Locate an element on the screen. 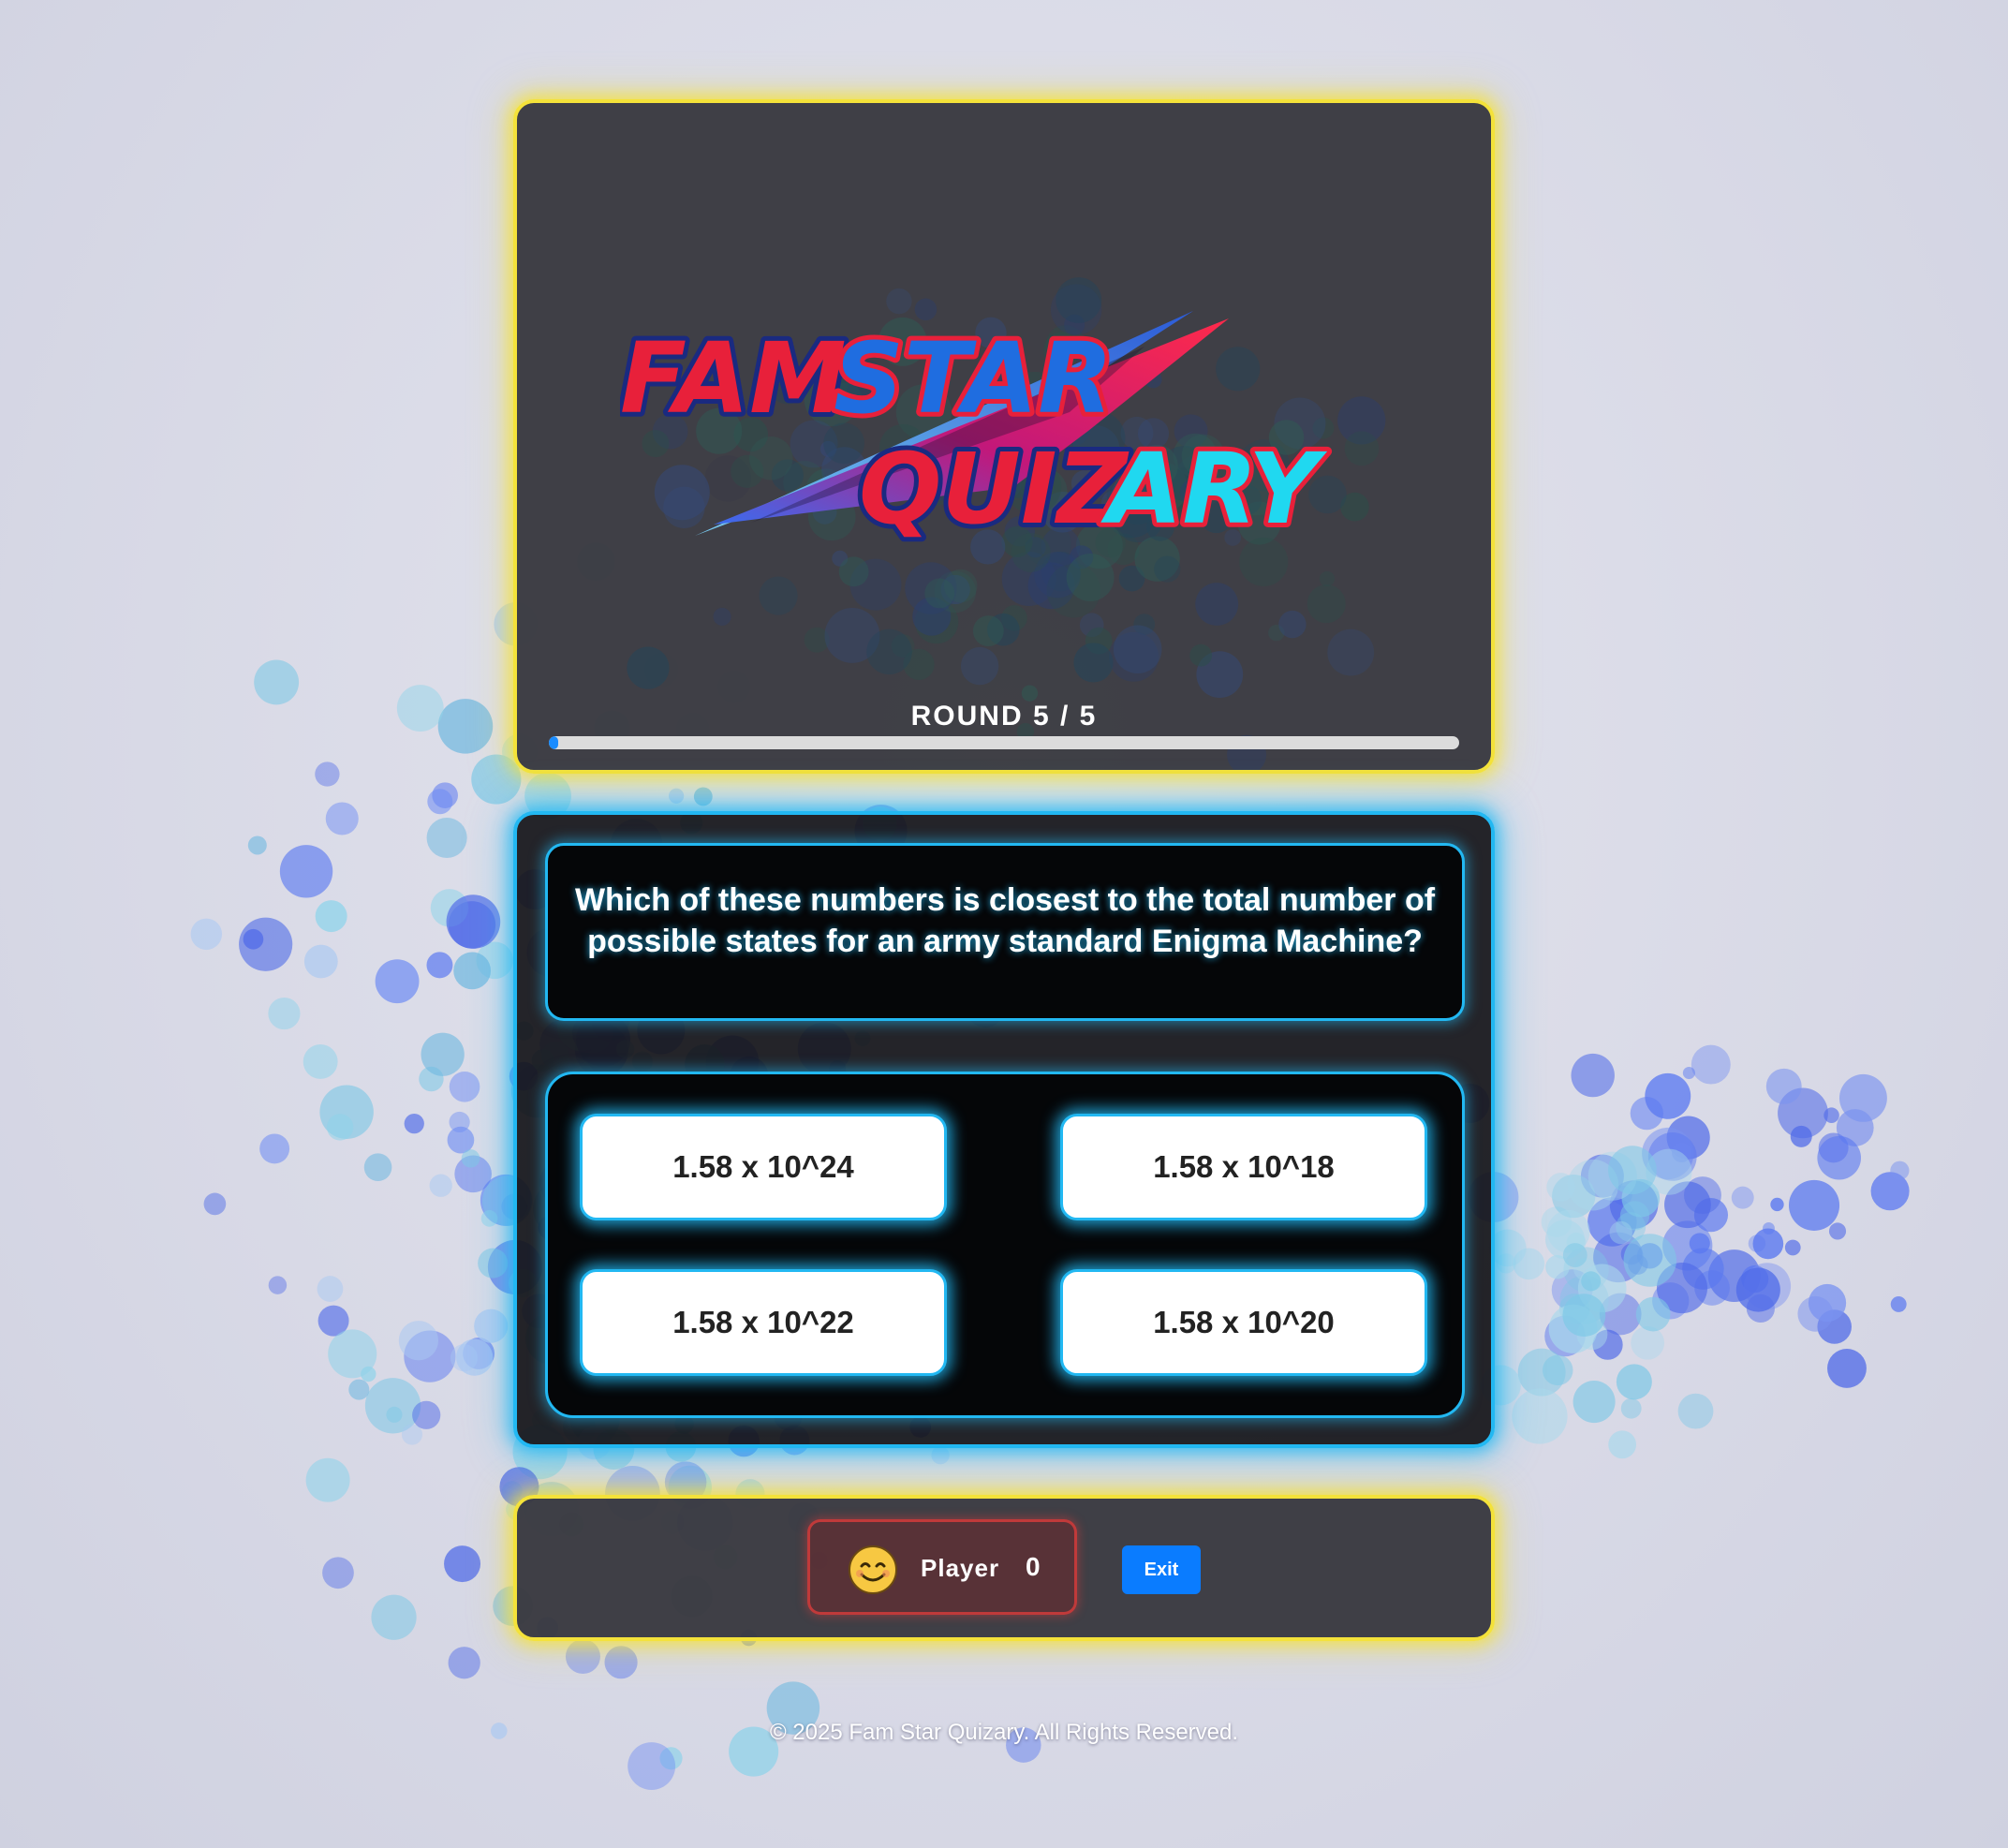  answer-button-4: 1.58 x 10^20 is located at coordinates (1243, 1322).